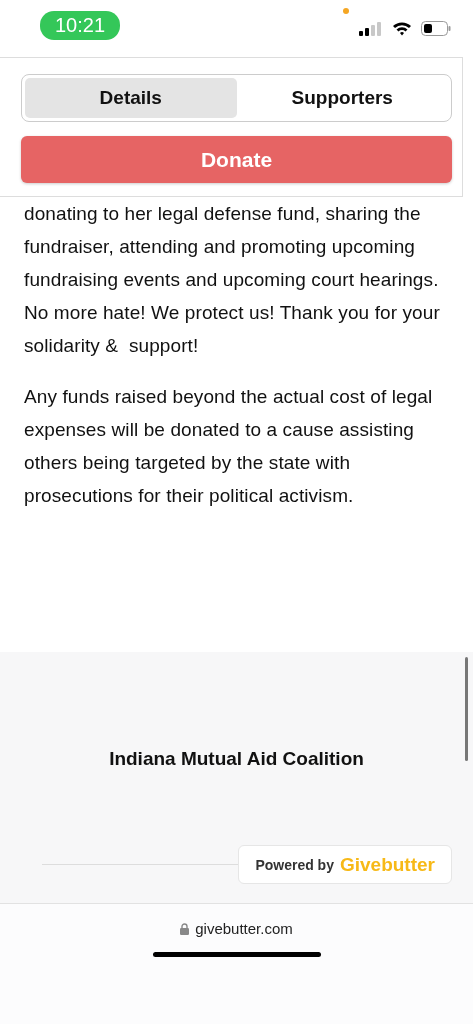  I want to click on paragraph: donating to her legal defense fund, sharing the fundraiser, attending and promoting upcoming fundraising events and upcoming court hearings. No more hate! We protect us! Thank you for your solidarity & support!, so click(232, 280).